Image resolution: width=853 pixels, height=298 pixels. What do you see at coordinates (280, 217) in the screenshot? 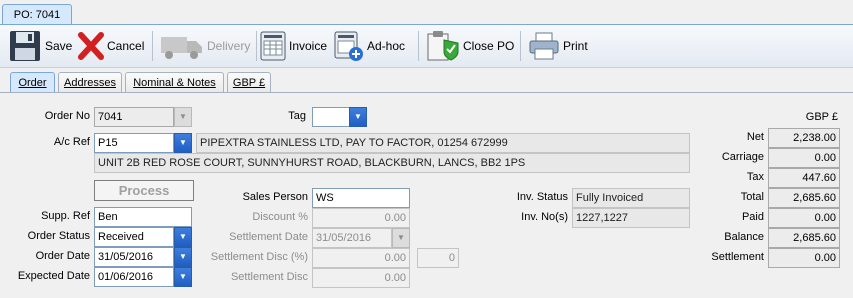
I see `discount-label: Discount %` at bounding box center [280, 217].